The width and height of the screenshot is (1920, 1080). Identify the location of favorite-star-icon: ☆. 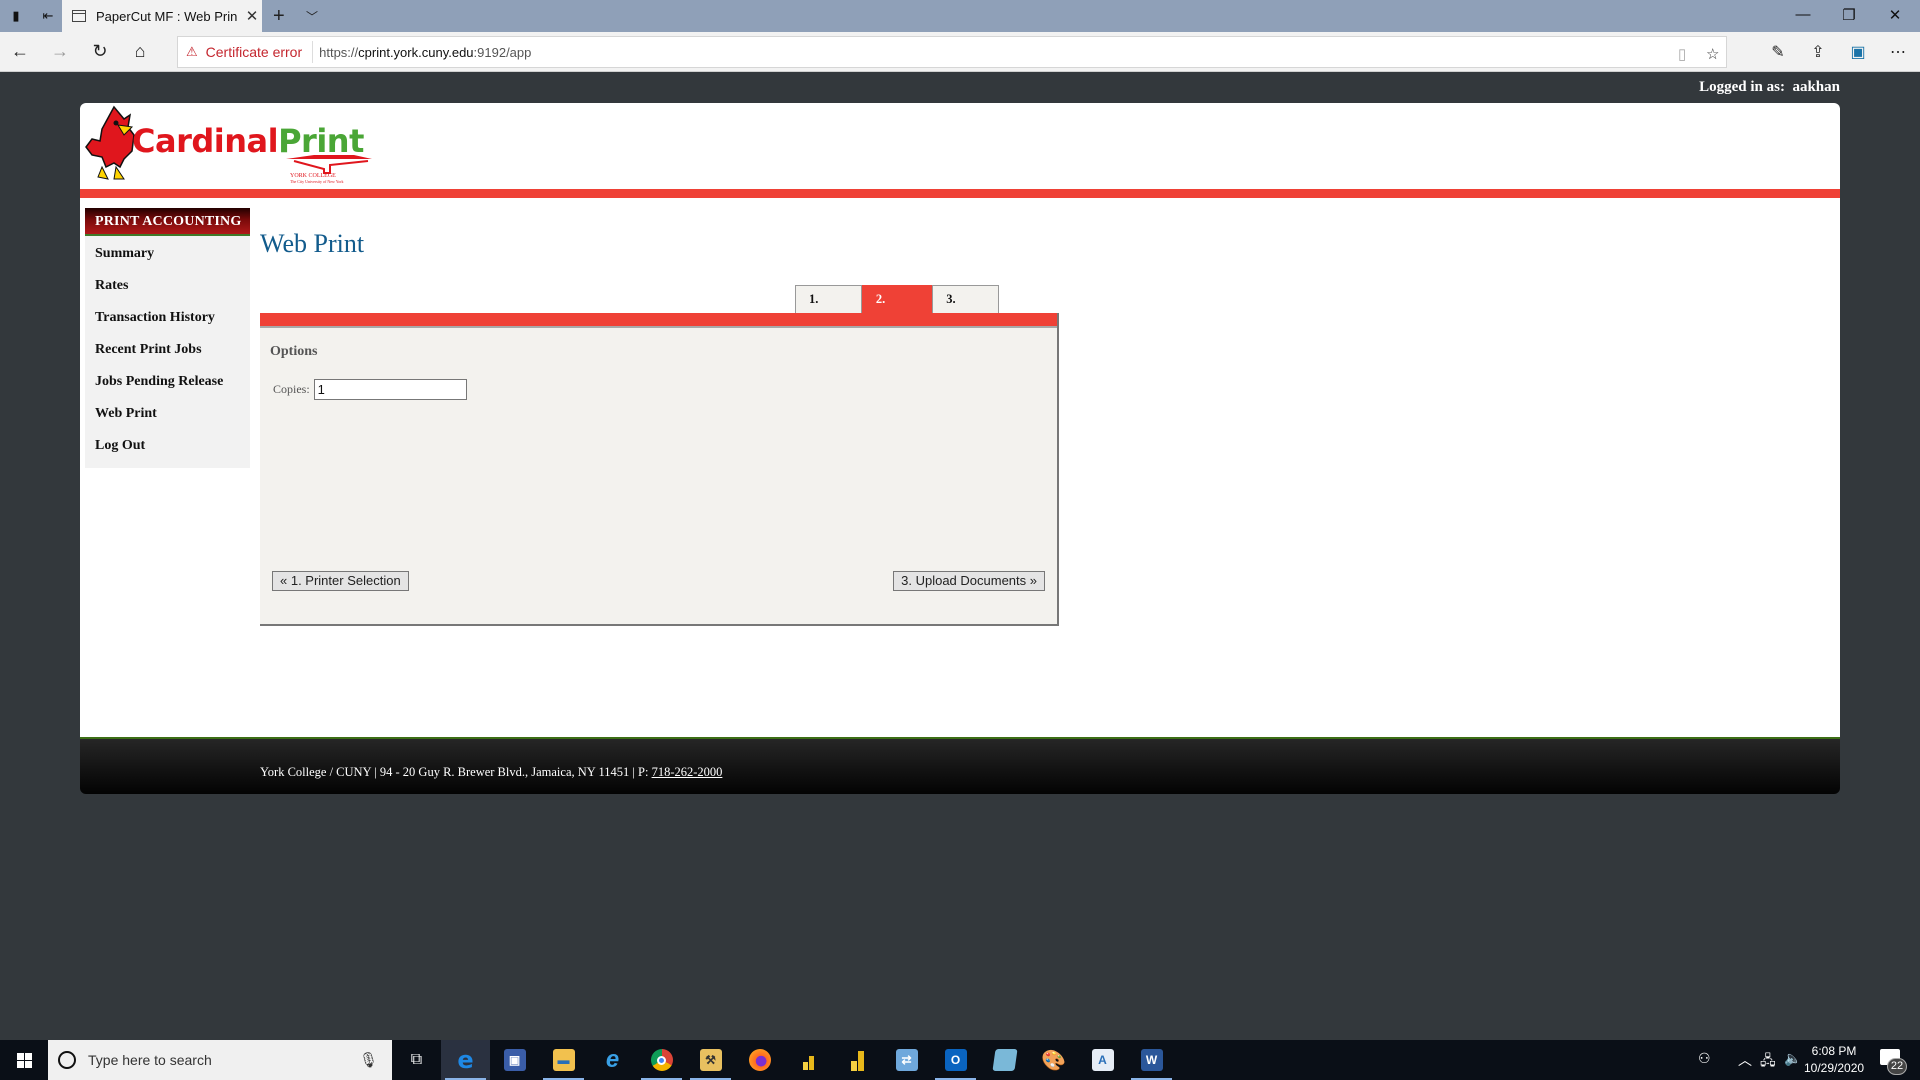
(1712, 54).